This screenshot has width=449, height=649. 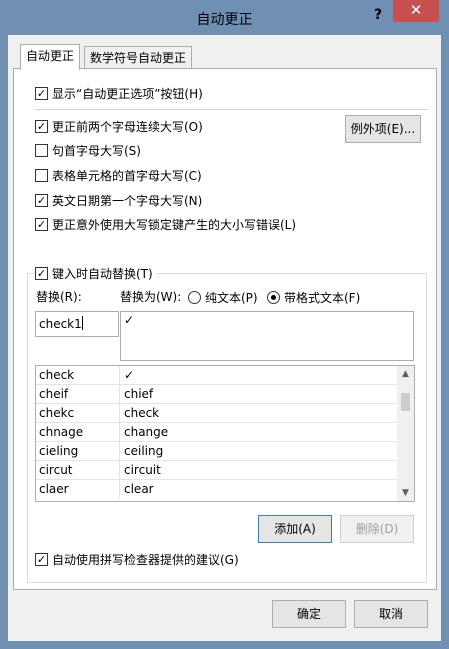 I want to click on entry-with: ✓, so click(x=129, y=375).